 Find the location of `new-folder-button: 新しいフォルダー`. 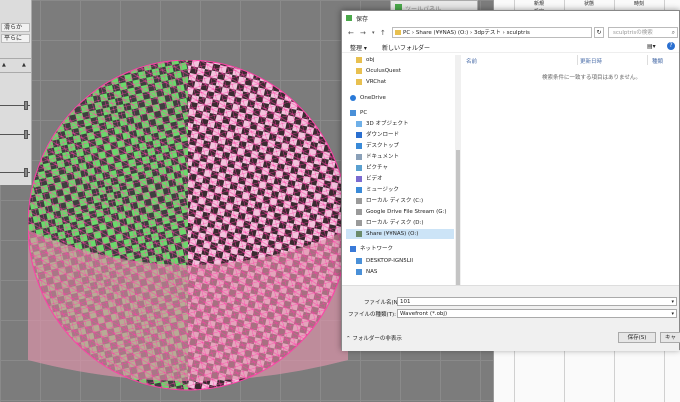

new-folder-button: 新しいフォルダー is located at coordinates (406, 47).